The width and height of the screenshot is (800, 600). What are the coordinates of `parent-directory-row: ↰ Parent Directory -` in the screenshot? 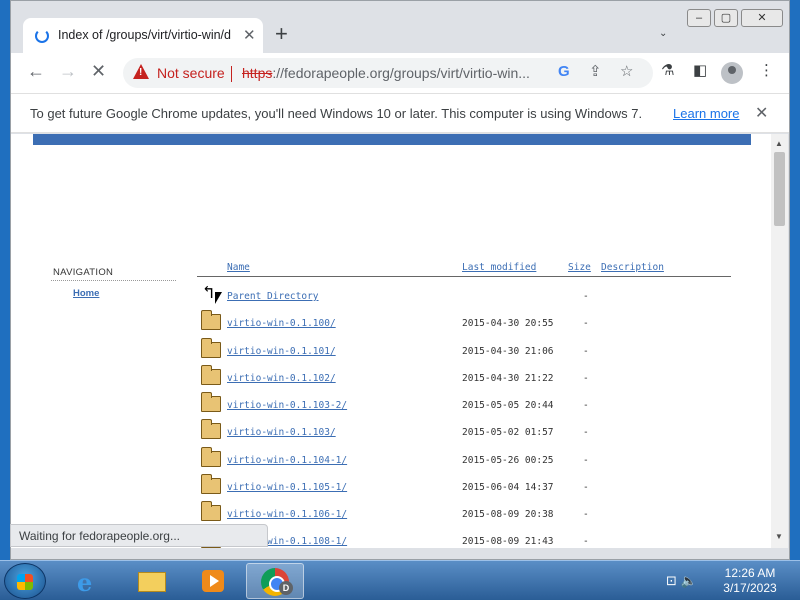 It's located at (467, 301).